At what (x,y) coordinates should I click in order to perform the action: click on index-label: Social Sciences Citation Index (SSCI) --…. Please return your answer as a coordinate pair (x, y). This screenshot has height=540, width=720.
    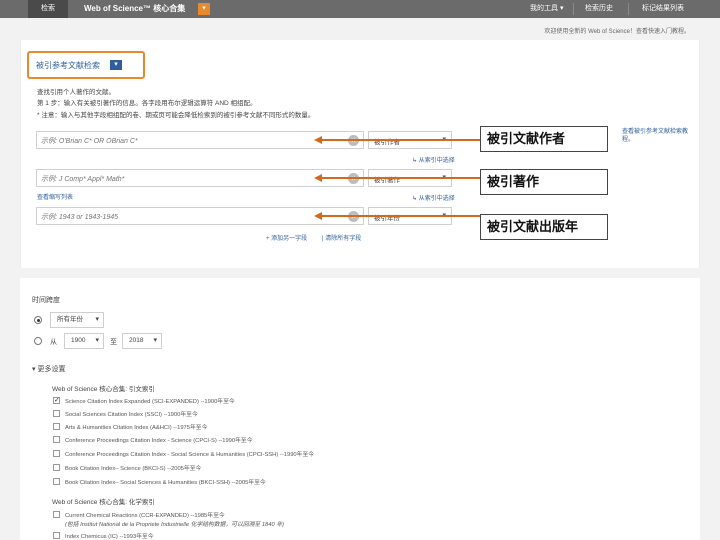
    Looking at the image, I should click on (131, 415).